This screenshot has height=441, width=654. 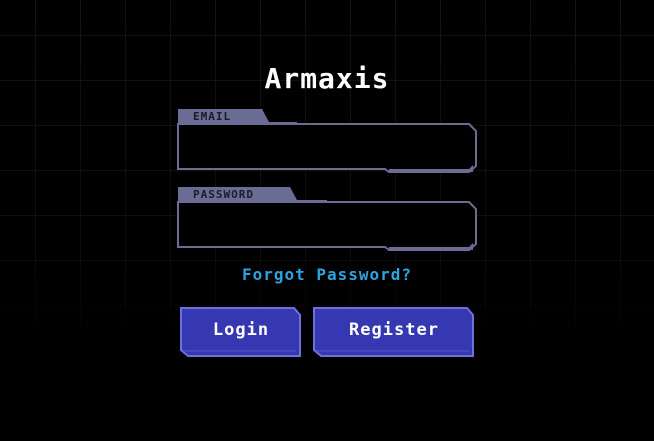 I want to click on register-button-label: Register, so click(x=394, y=330).